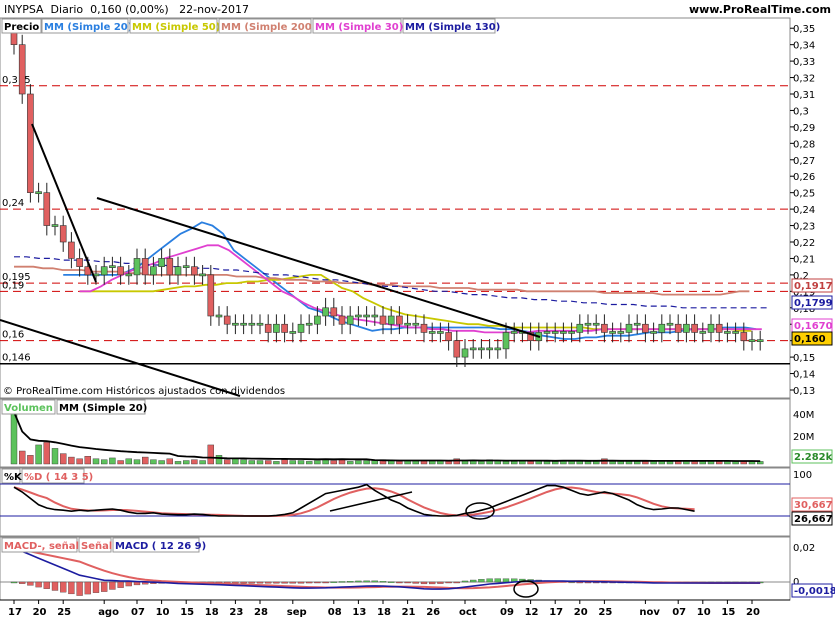 This screenshot has width=835, height=620. Describe the element at coordinates (804, 46) in the screenshot. I see `price-ytick-label: 0,34` at that location.